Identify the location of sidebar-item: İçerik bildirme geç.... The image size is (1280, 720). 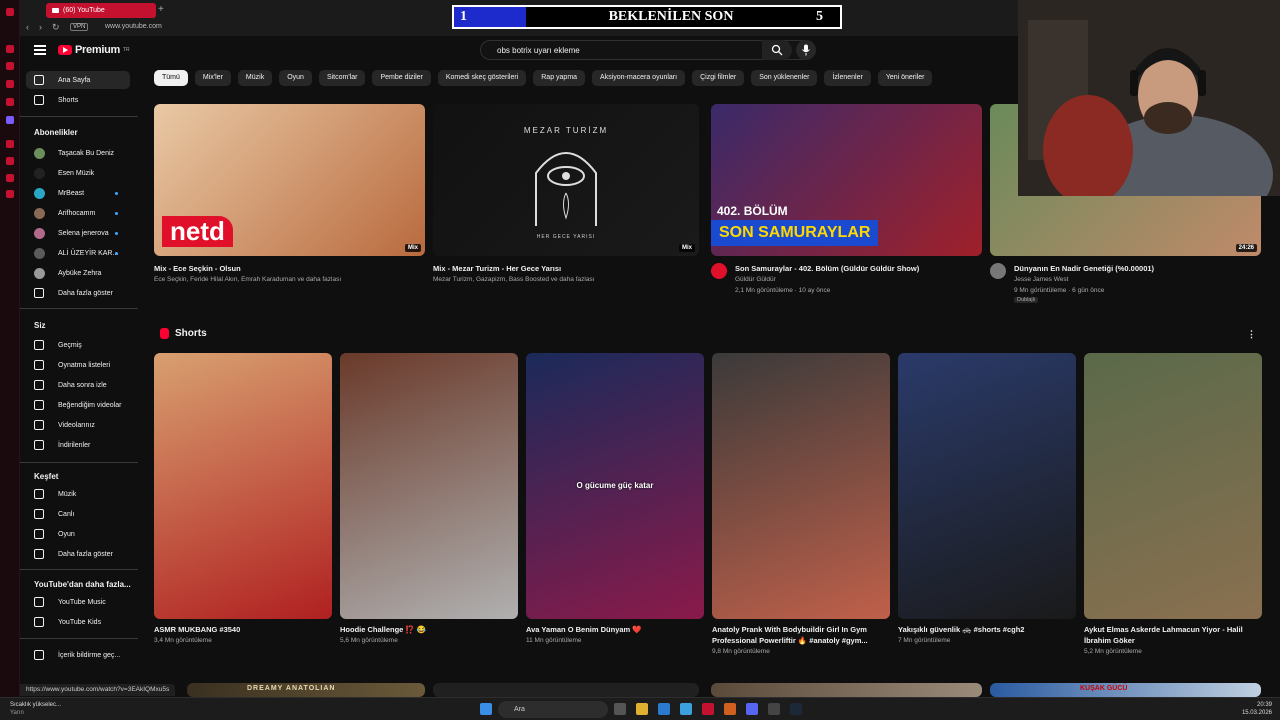
(78, 655).